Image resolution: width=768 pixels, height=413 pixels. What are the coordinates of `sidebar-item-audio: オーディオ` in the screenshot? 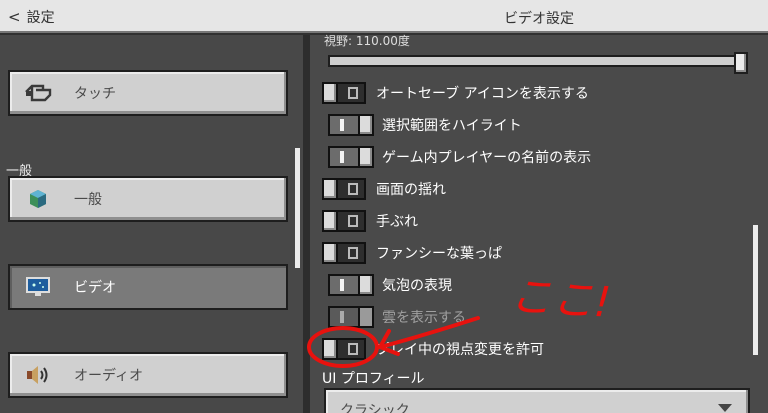 It's located at (148, 375).